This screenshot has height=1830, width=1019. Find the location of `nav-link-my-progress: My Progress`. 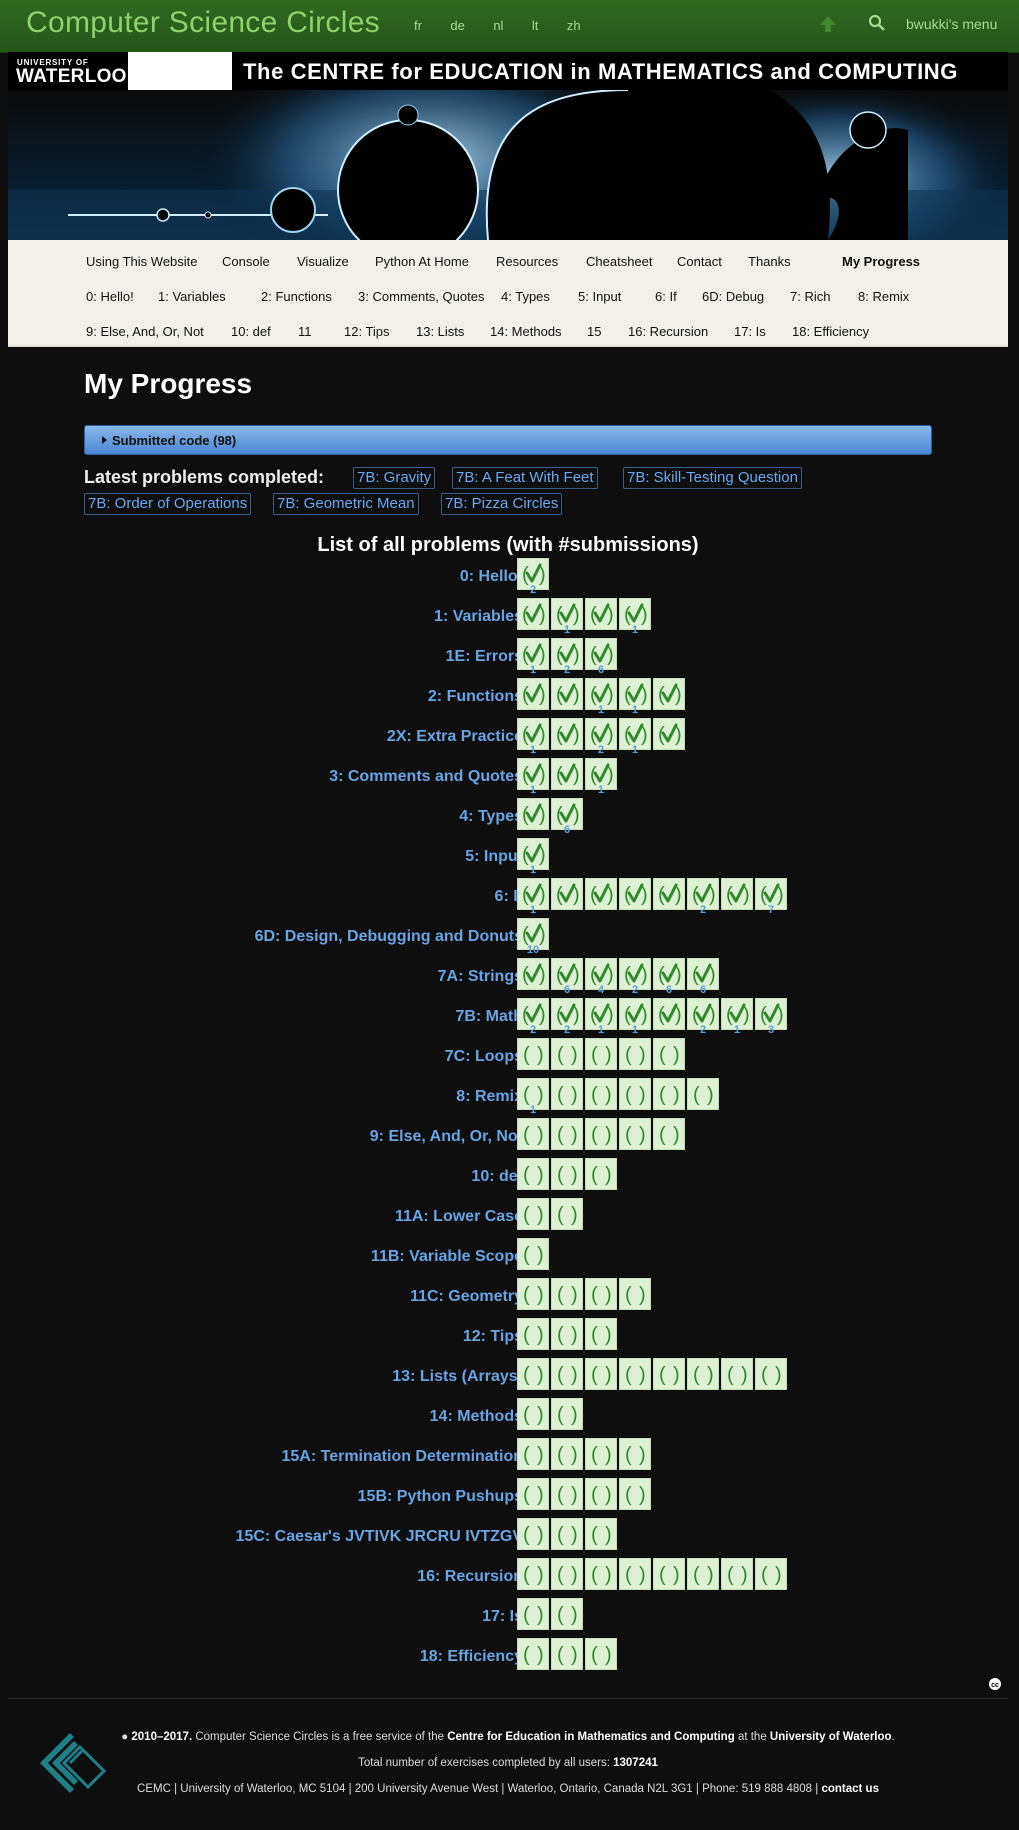

nav-link-my-progress: My Progress is located at coordinates (881, 261).